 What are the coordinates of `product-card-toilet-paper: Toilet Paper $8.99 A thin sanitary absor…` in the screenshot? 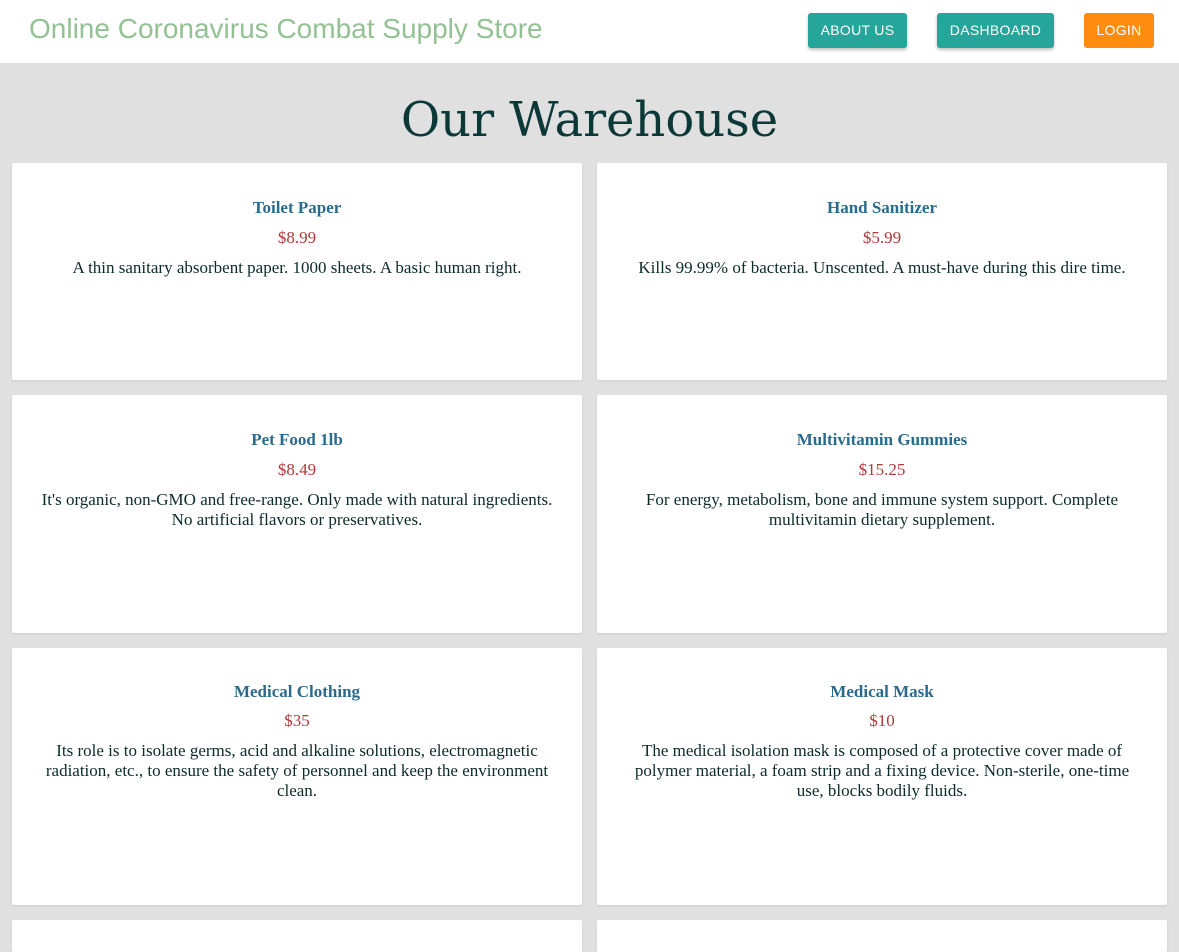 It's located at (297, 271).